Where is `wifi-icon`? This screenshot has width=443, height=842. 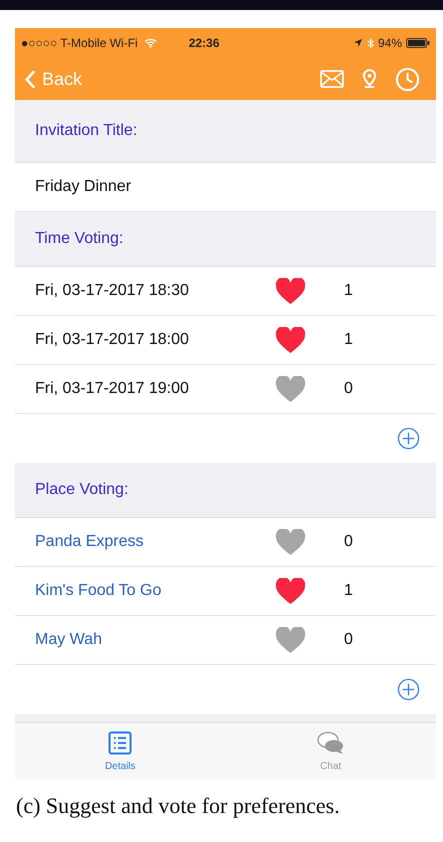 wifi-icon is located at coordinates (150, 43).